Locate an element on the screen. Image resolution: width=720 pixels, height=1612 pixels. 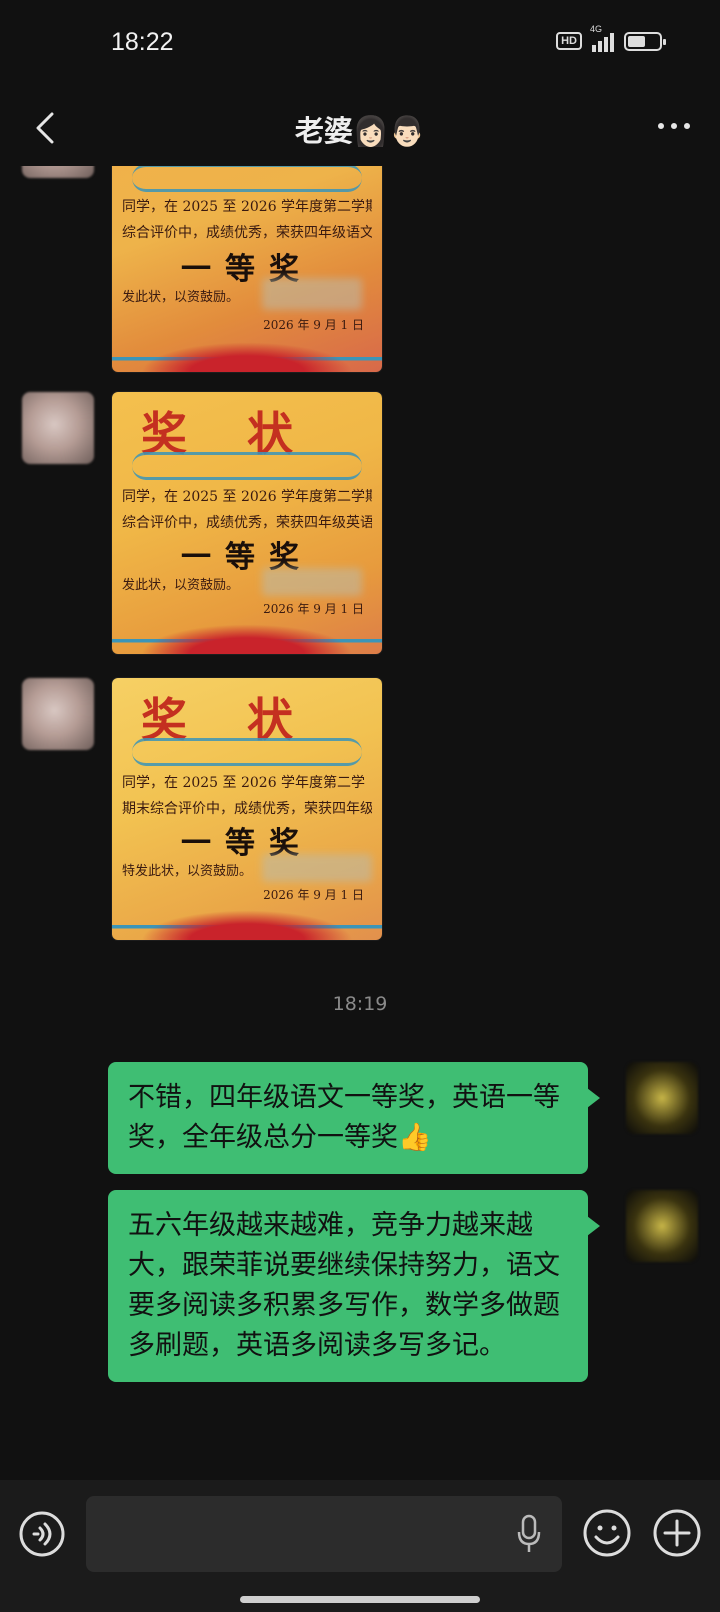
battery-level is located at coordinates (636, 41).